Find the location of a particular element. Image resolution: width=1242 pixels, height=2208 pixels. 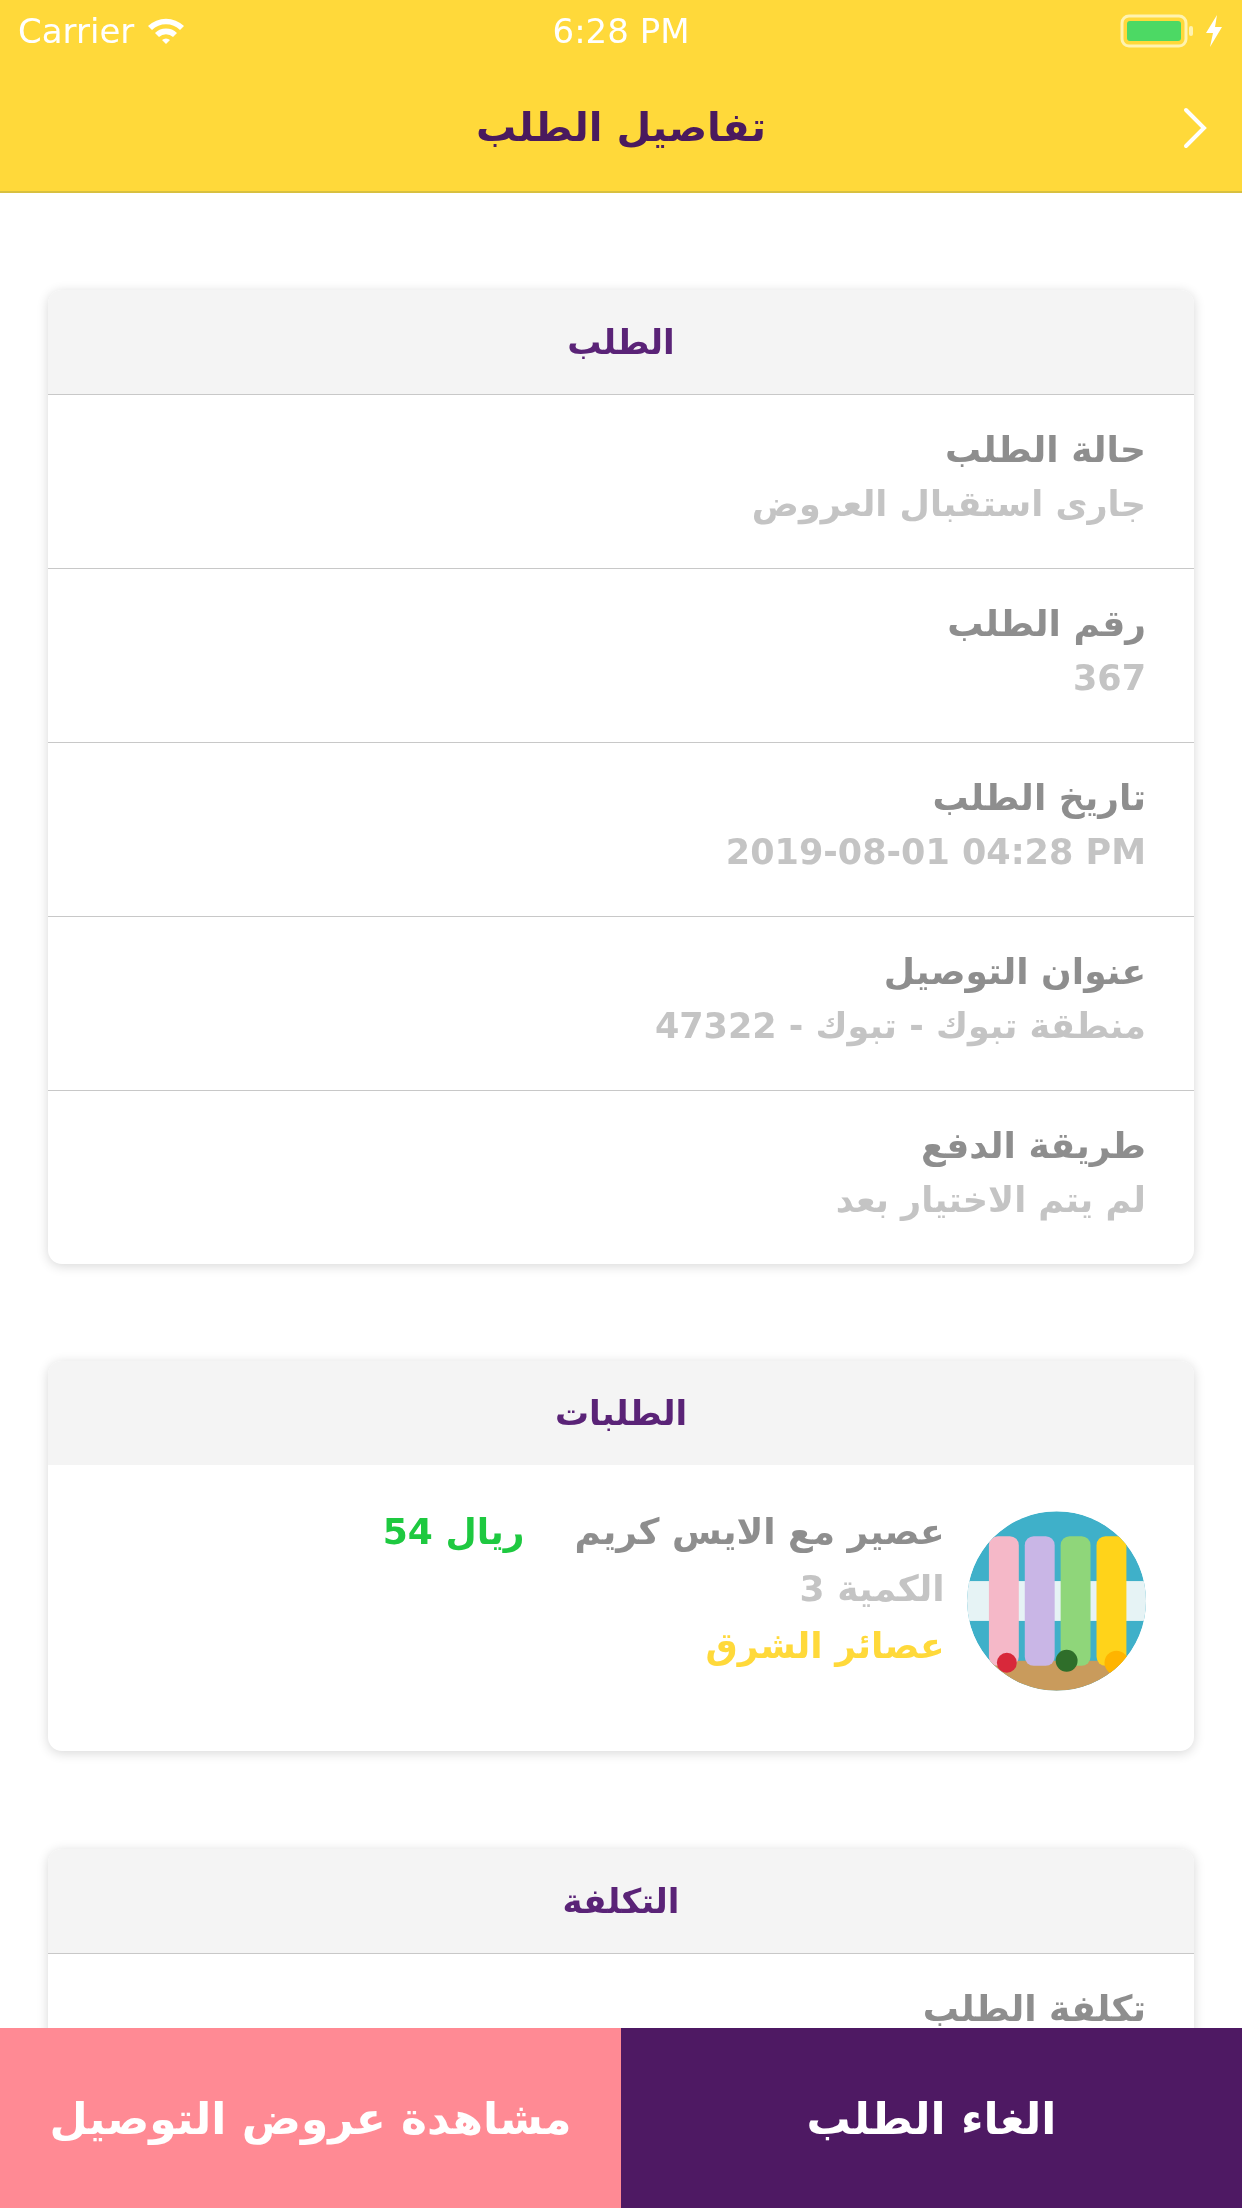

screen-title: تفاصيل الطلب is located at coordinates (621, 126).